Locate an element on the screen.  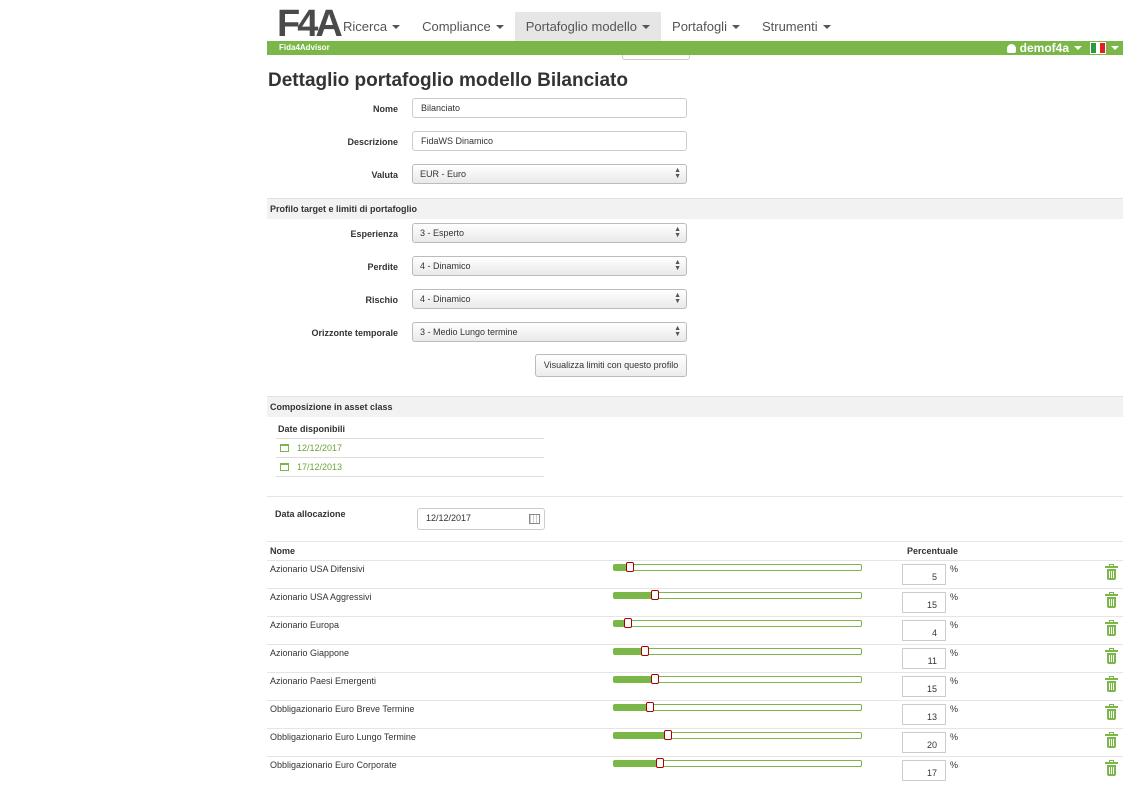
col-header-nome: Nome is located at coordinates (283, 551).